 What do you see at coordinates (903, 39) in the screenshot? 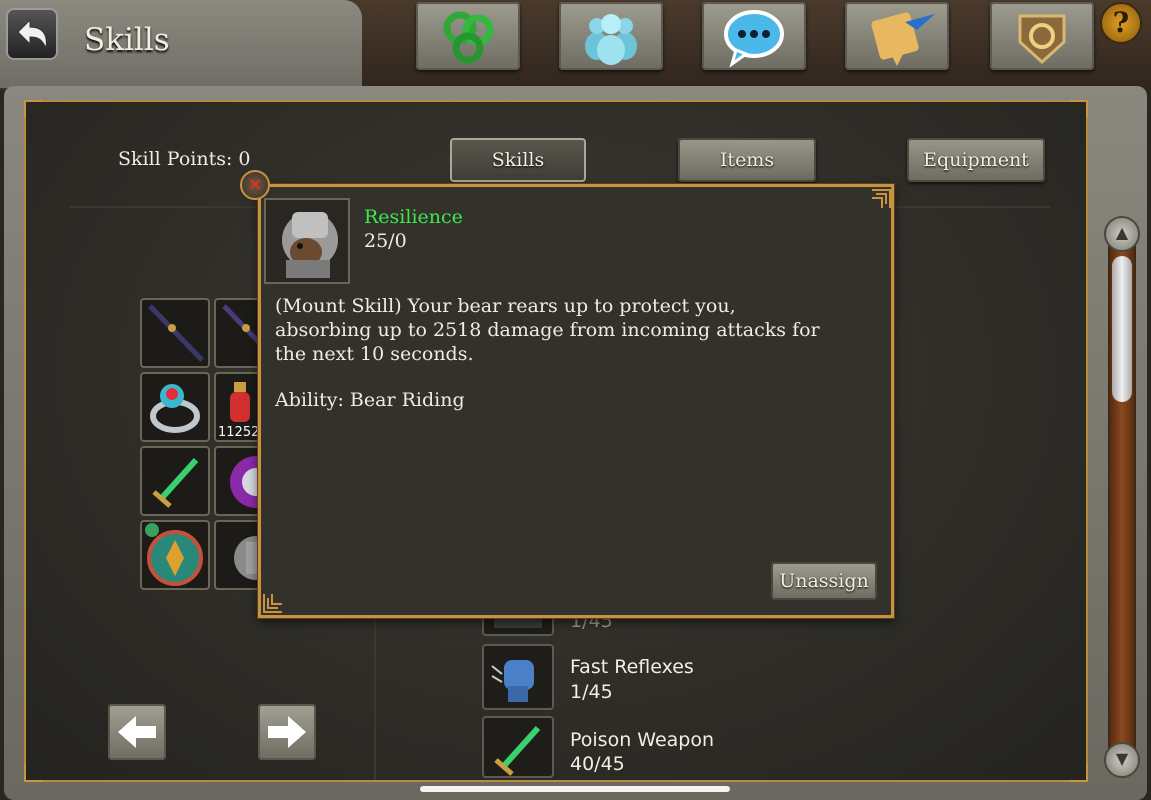
I see `quests-icon` at bounding box center [903, 39].